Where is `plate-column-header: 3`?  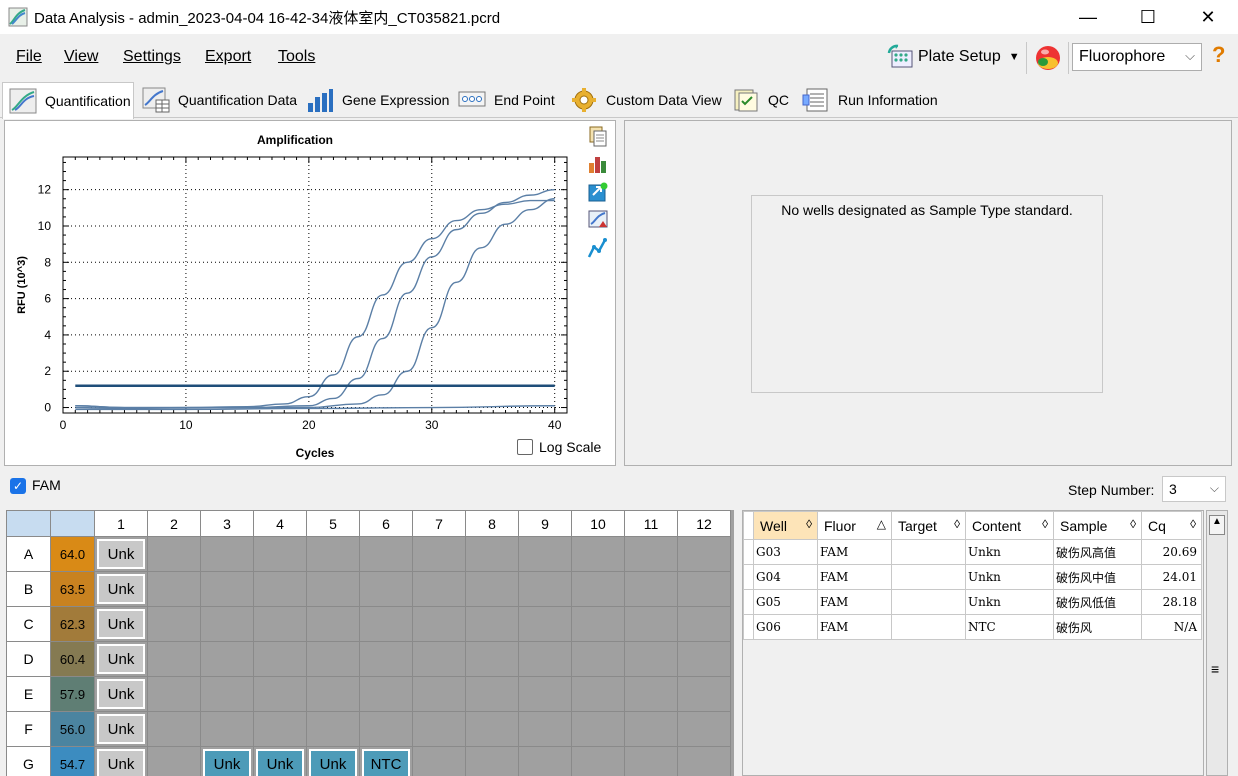
plate-column-header: 3 is located at coordinates (227, 523).